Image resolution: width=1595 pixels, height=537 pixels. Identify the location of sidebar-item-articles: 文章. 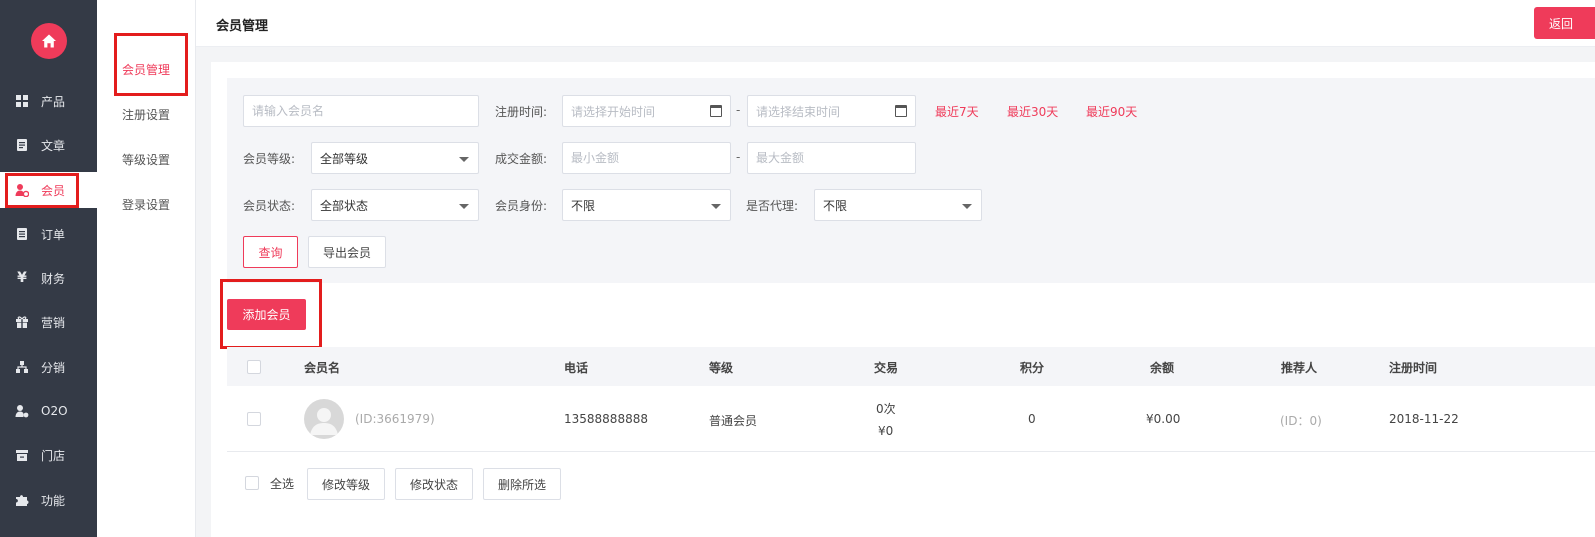
(48, 145).